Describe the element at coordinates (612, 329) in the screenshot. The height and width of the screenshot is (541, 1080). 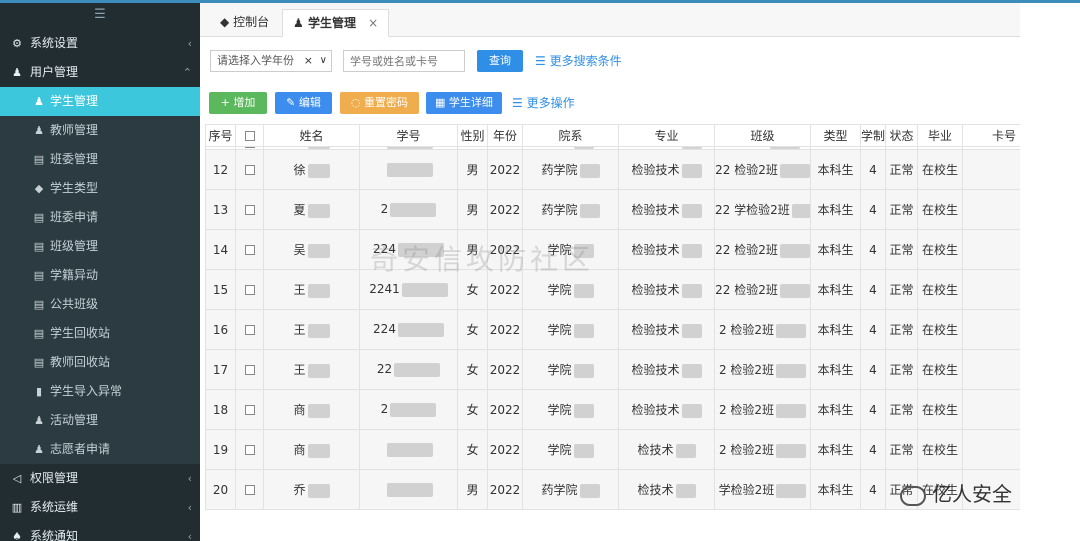
I see `table-row: 16 王 224 女 2022 学院 检验技术 2 检验2班 本科生 4 正常 在校生` at that location.